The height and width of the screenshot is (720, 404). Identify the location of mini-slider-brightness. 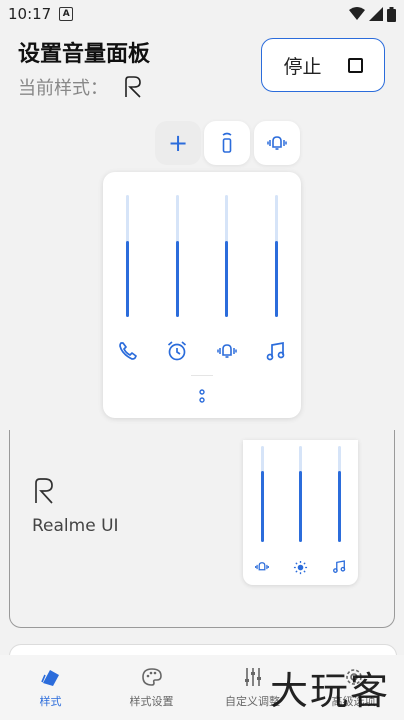
(300, 494).